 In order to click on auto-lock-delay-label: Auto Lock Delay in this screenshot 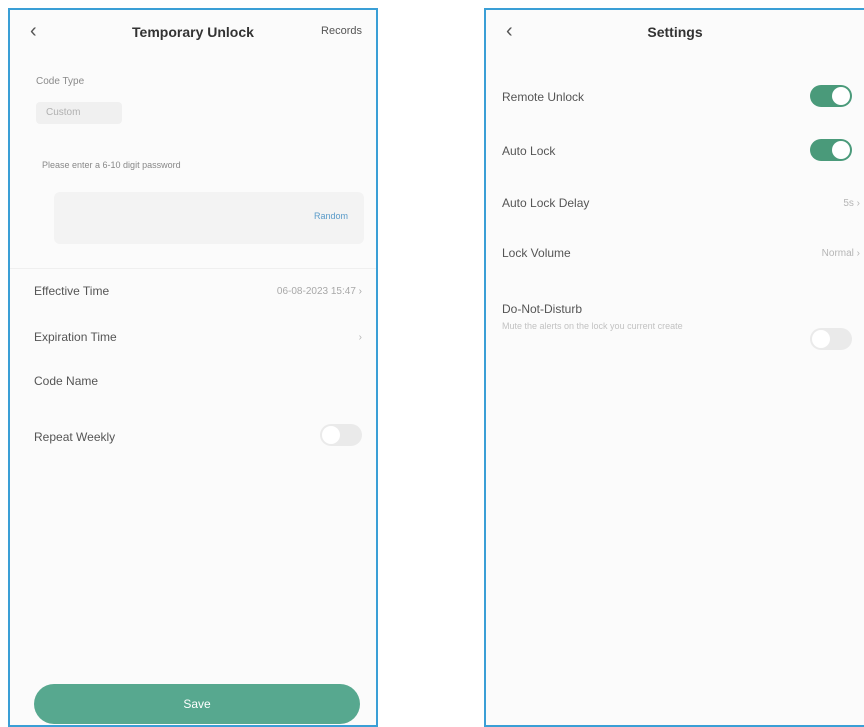, I will do `click(546, 203)`.